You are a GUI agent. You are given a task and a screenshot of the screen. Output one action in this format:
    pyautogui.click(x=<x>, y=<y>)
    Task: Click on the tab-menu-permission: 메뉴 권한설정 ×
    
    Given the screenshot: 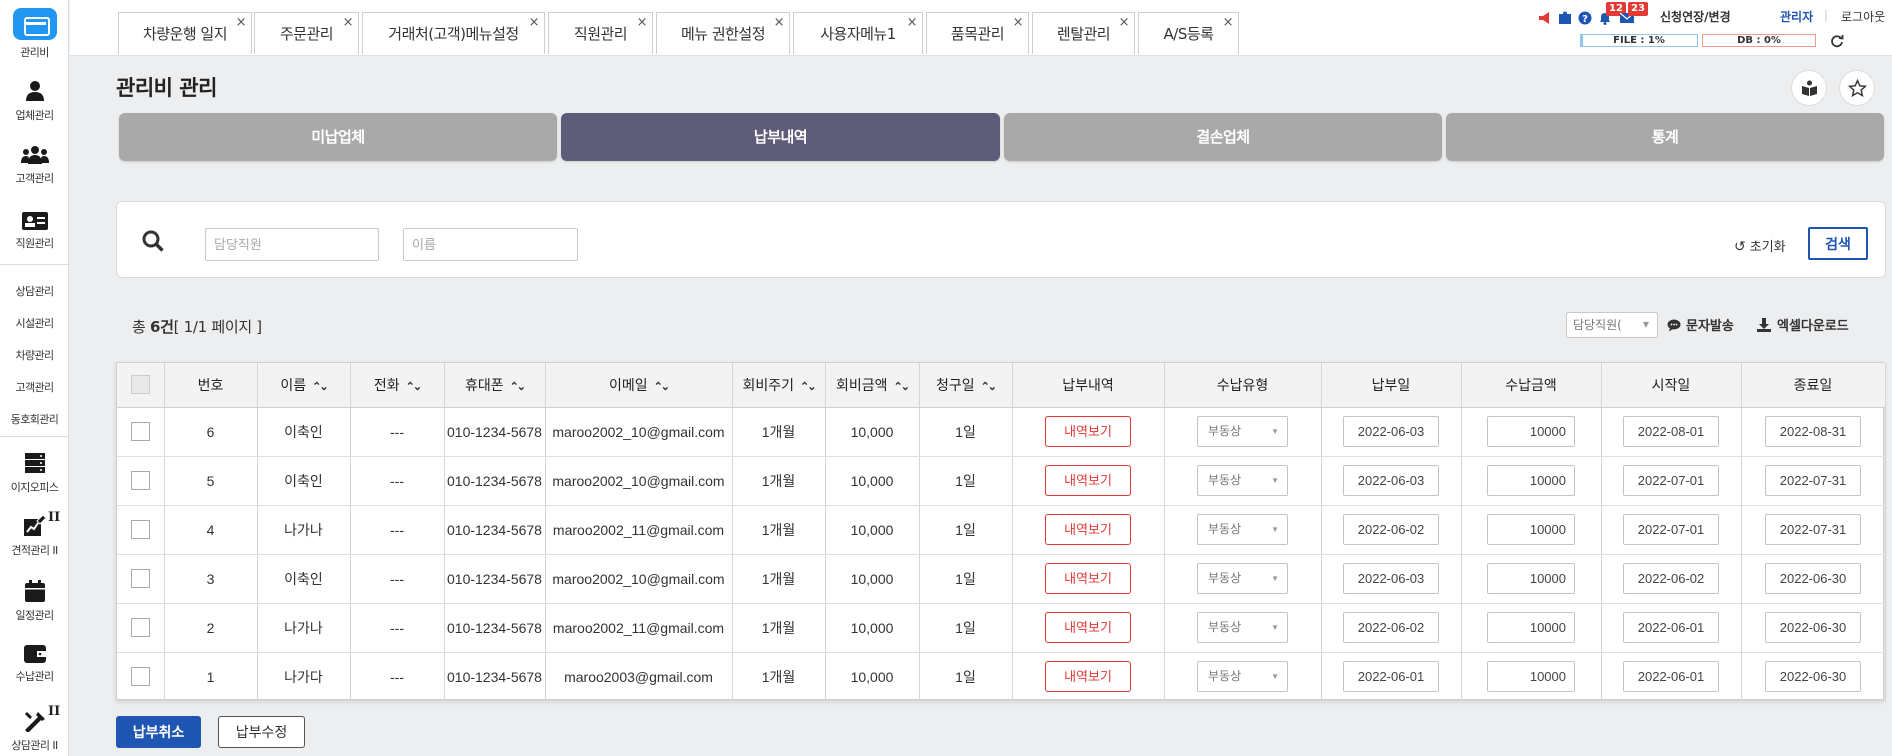 What is the action you would take?
    pyautogui.click(x=723, y=33)
    